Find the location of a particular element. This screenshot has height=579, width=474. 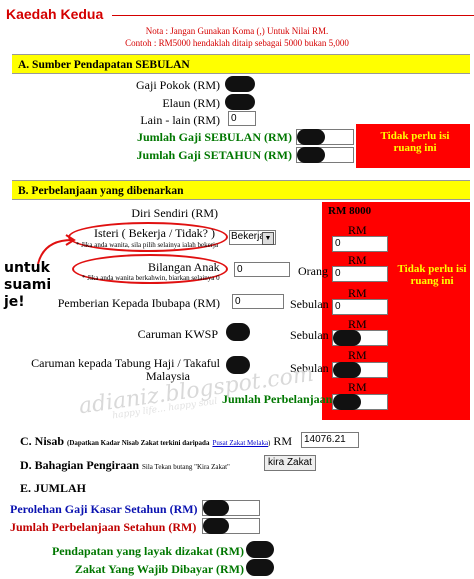

section-b-header: B. Perbelanjaan yang dibenarkan is located at coordinates (241, 190).